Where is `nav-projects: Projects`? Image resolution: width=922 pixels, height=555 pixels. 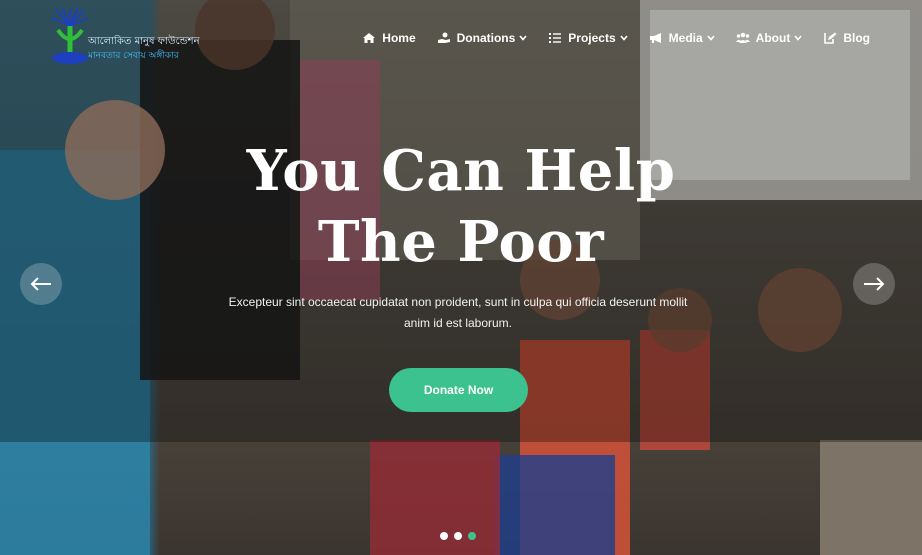 nav-projects: Projects is located at coordinates (588, 38).